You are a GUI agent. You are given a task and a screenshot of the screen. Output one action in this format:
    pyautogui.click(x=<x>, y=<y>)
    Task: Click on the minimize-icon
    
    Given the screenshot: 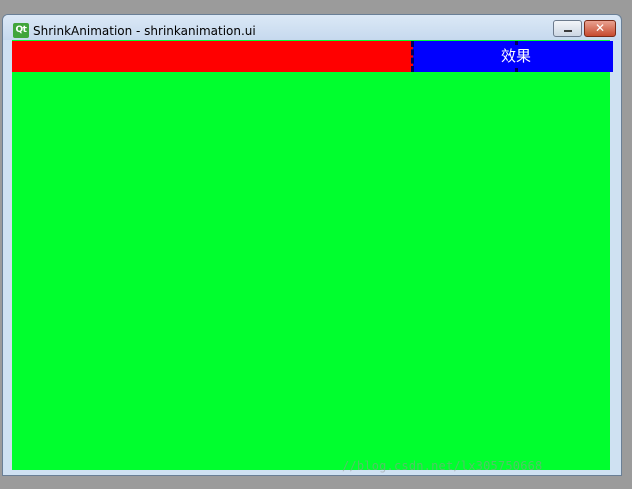 What is the action you would take?
    pyautogui.click(x=568, y=31)
    